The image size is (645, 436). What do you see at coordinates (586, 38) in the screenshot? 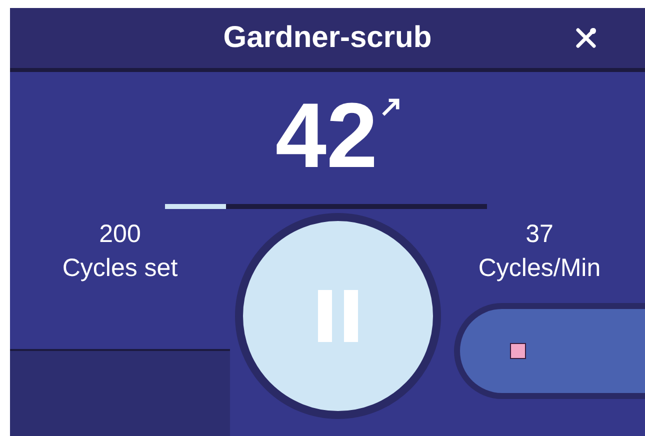
I see `tools-icon` at bounding box center [586, 38].